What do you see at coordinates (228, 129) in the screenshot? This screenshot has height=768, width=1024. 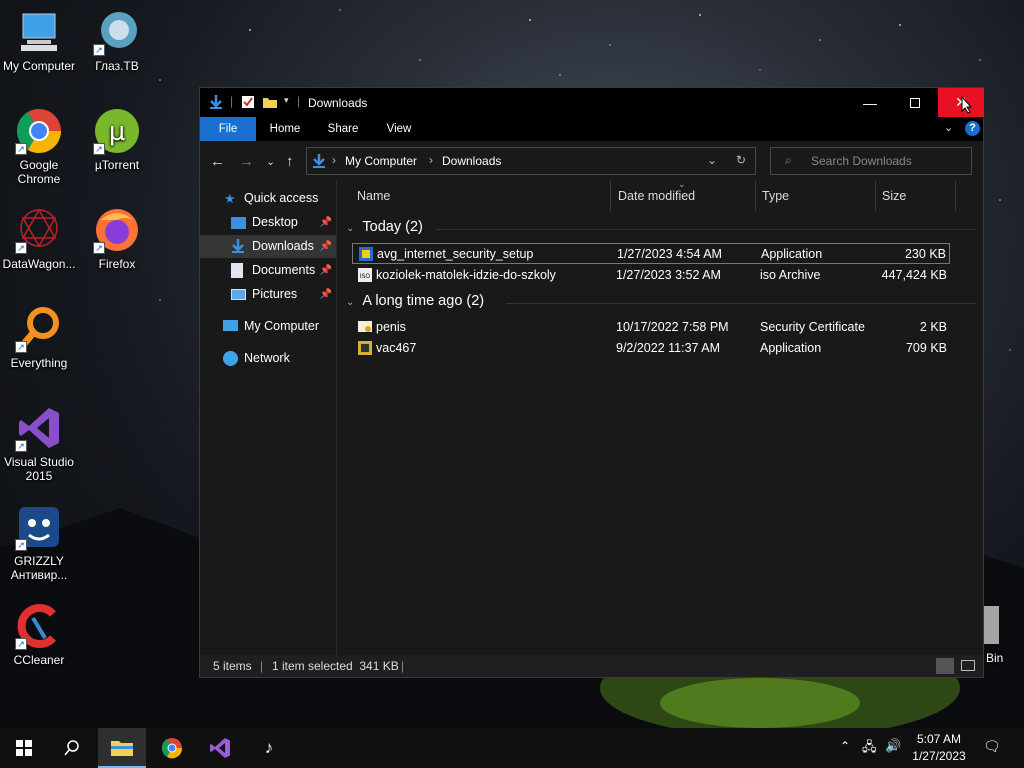 I see `tab-file: File` at bounding box center [228, 129].